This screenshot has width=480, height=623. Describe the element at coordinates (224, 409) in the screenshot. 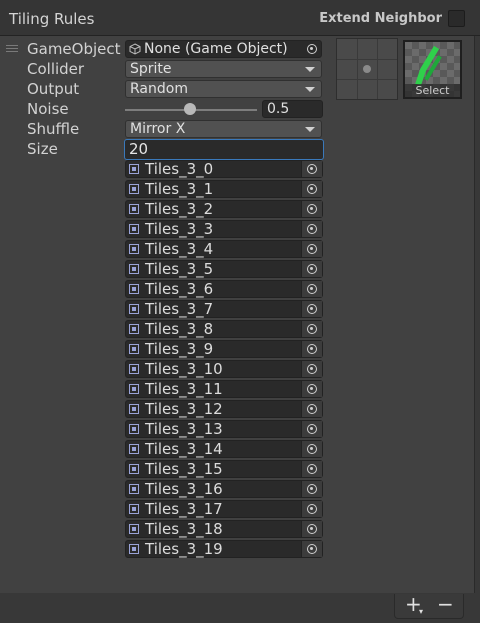

I see `sprite-field: Tiles_3_12` at that location.